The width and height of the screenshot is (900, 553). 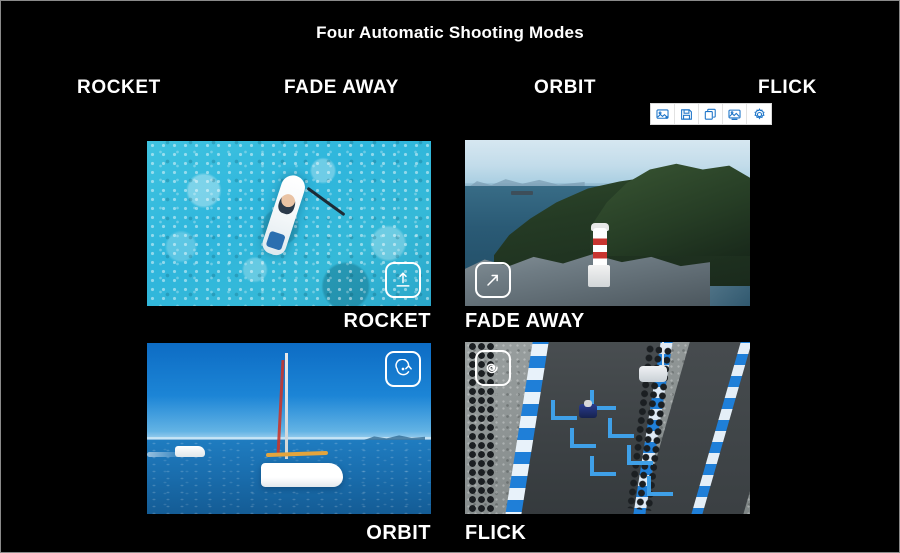 I want to click on caption-flick: FLICK, so click(x=496, y=533).